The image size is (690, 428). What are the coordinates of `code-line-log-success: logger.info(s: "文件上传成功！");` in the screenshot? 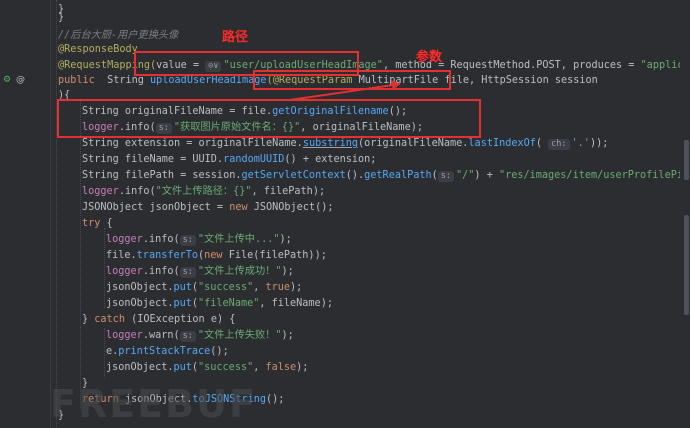 It's located at (200, 272).